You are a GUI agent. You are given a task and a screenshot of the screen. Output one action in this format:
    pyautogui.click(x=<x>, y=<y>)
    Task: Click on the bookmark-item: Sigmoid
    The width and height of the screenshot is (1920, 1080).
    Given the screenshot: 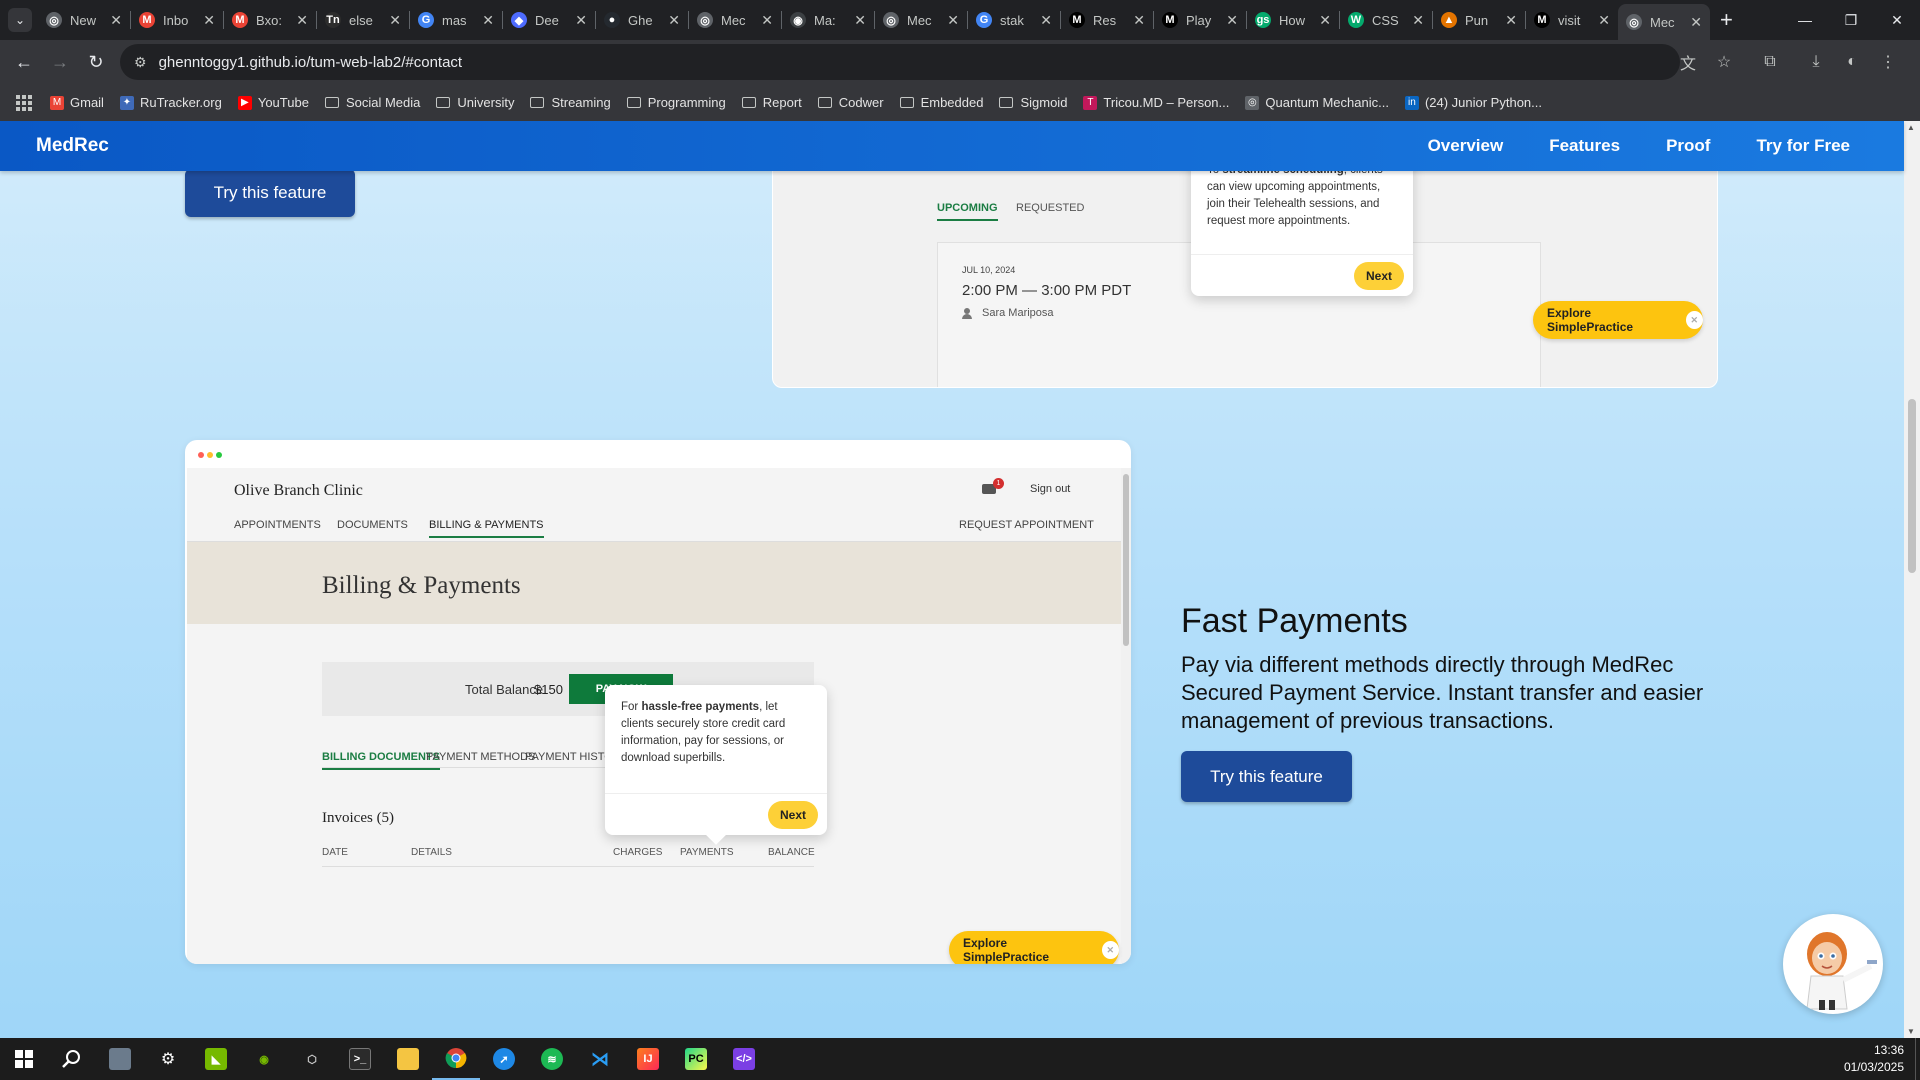 What is the action you would take?
    pyautogui.click(x=1033, y=102)
    